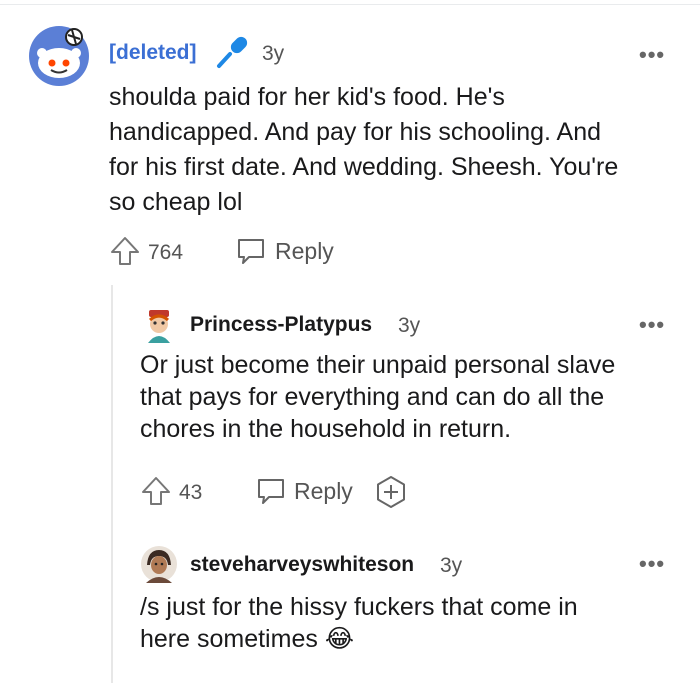  Describe the element at coordinates (166, 252) in the screenshot. I see `vote-count: 764` at that location.